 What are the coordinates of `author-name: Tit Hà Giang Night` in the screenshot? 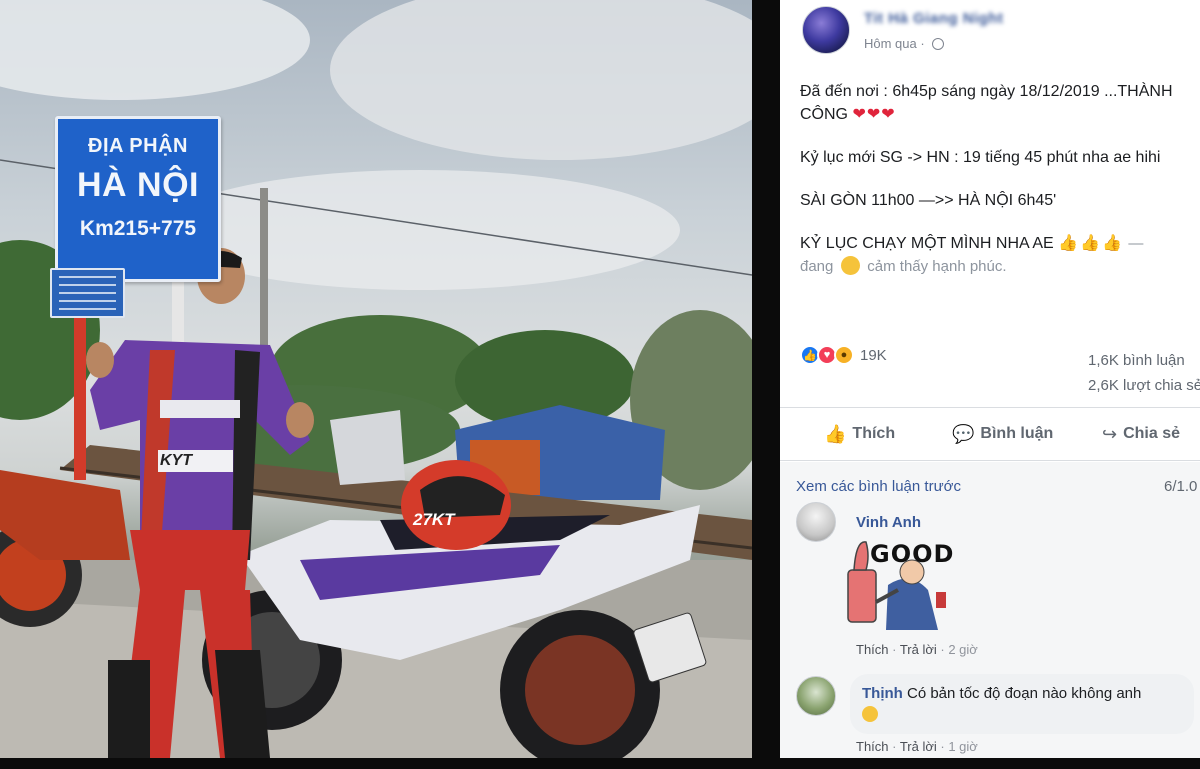 It's located at (934, 18).